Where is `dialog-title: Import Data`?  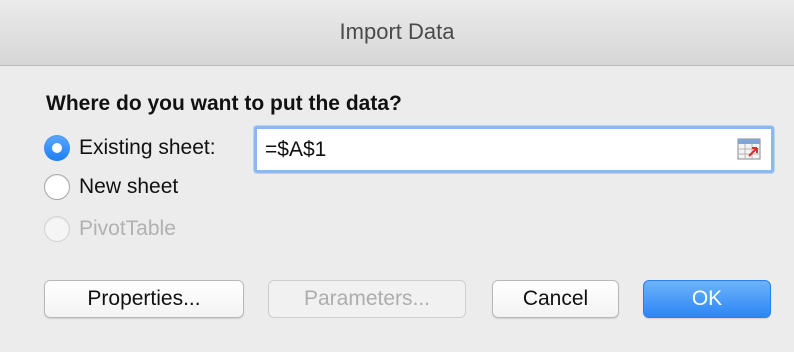 dialog-title: Import Data is located at coordinates (397, 31).